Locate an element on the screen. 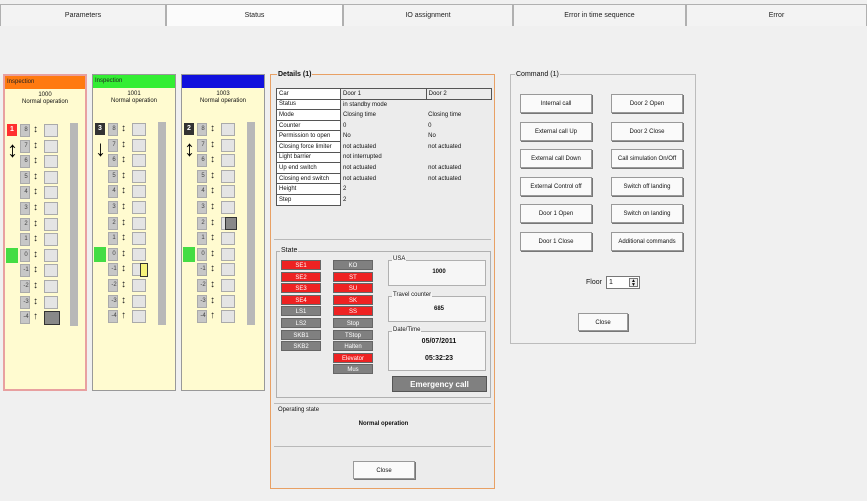  elevator-shaft: 3 ↓ 8 ↕ 7 ↕ 6 ↕ 5 ↕ 4 ↕ 3 ↕ 2 ↕ 1 ↕ 0 ↕ -1 ↕ -2 ↕ -3 ↕ -4 ↑ is located at coordinates (133, 254).